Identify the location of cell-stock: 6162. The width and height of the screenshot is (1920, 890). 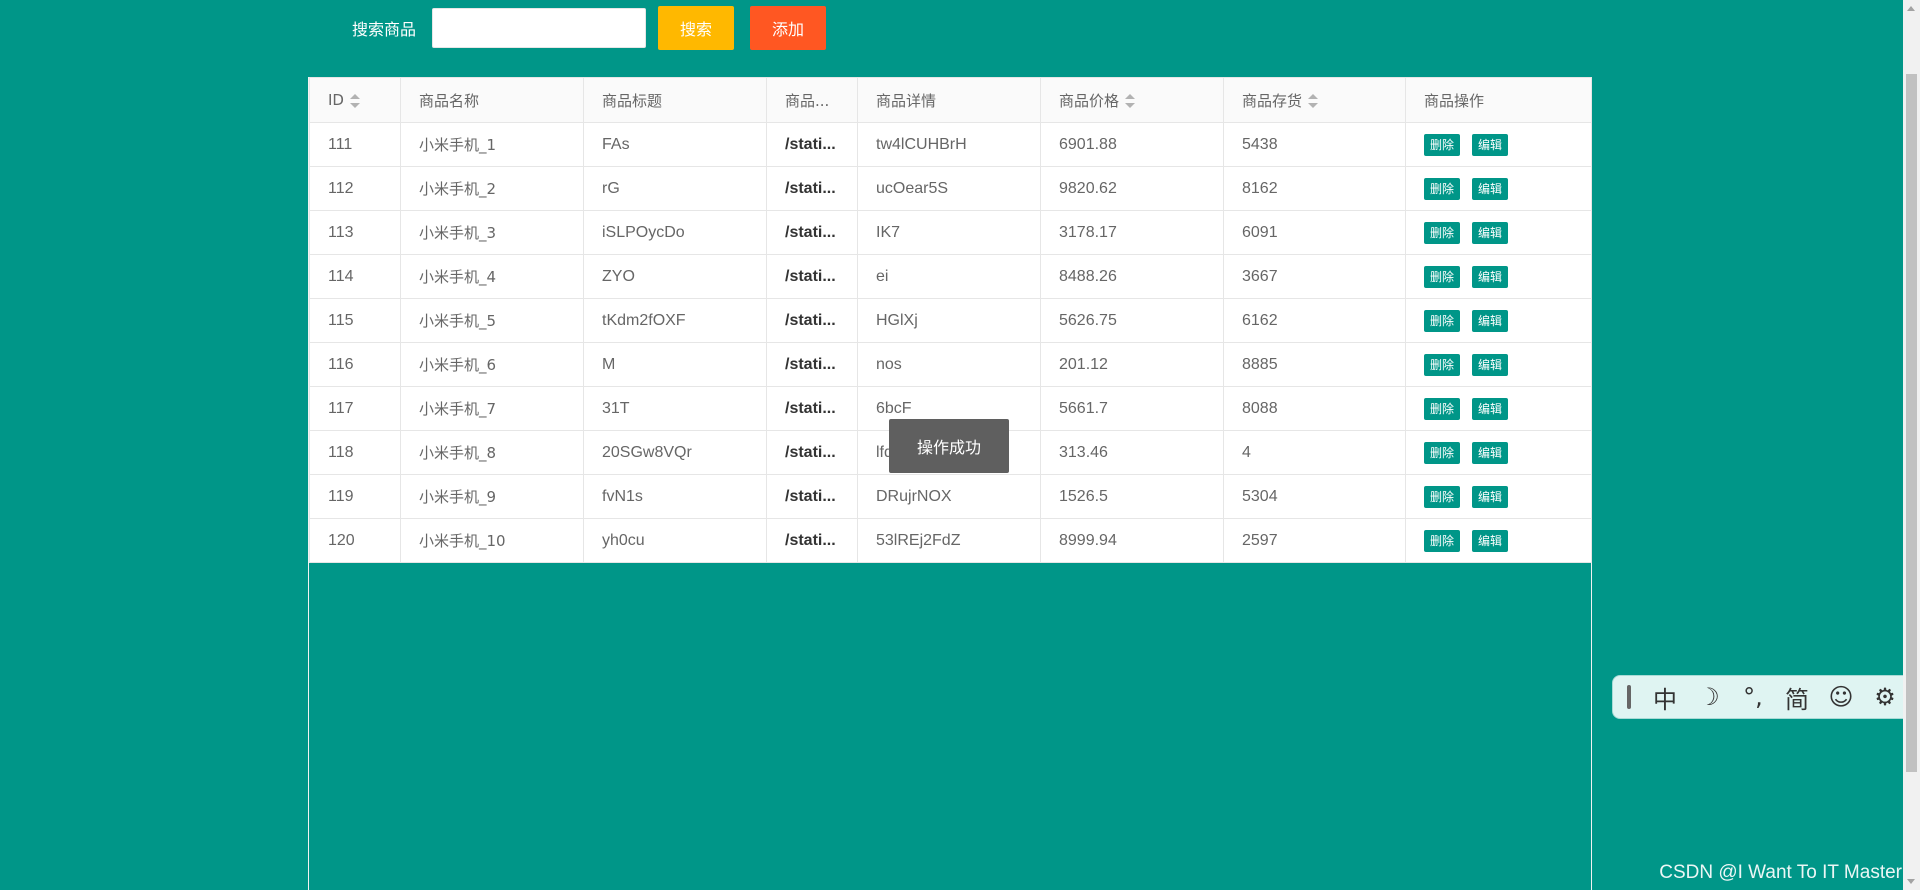
(1314, 320).